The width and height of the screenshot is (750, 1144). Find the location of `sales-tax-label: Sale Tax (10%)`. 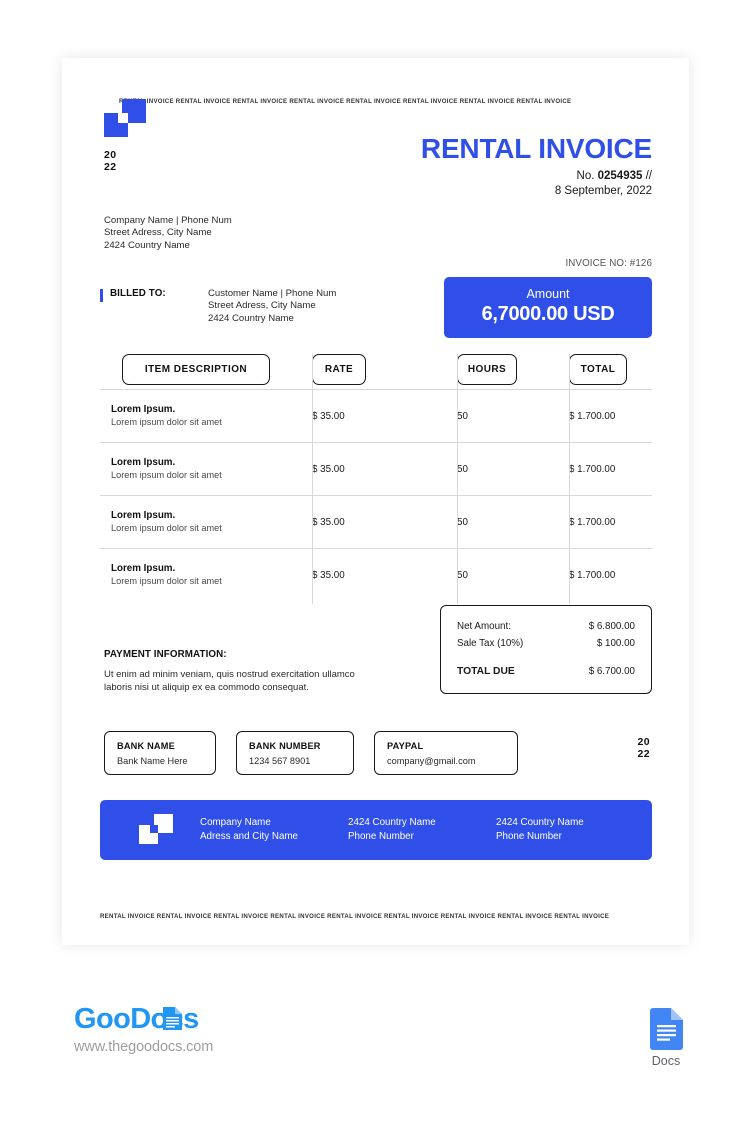

sales-tax-label: Sale Tax (10%) is located at coordinates (490, 643).